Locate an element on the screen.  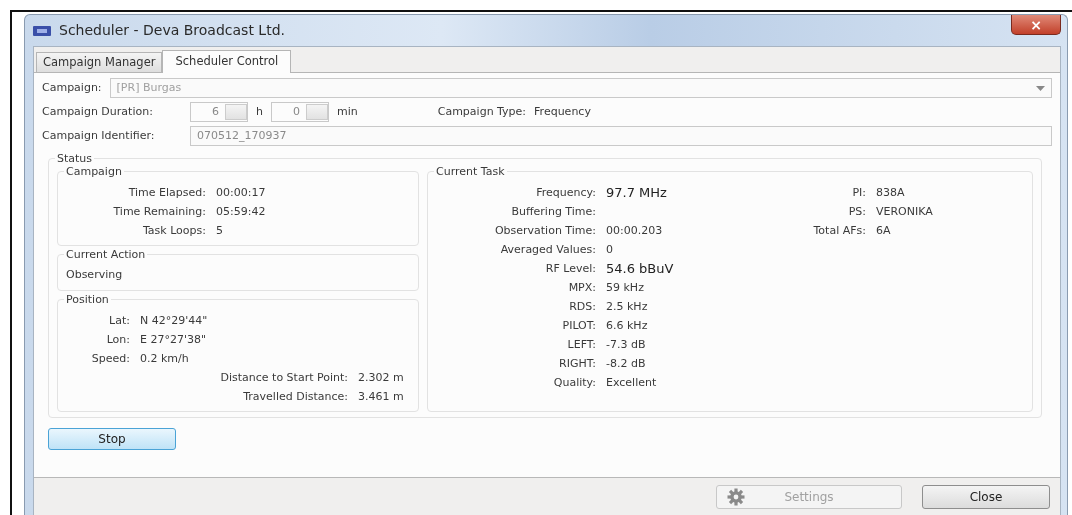
field-value: 00:00.203 is located at coordinates (635, 231).